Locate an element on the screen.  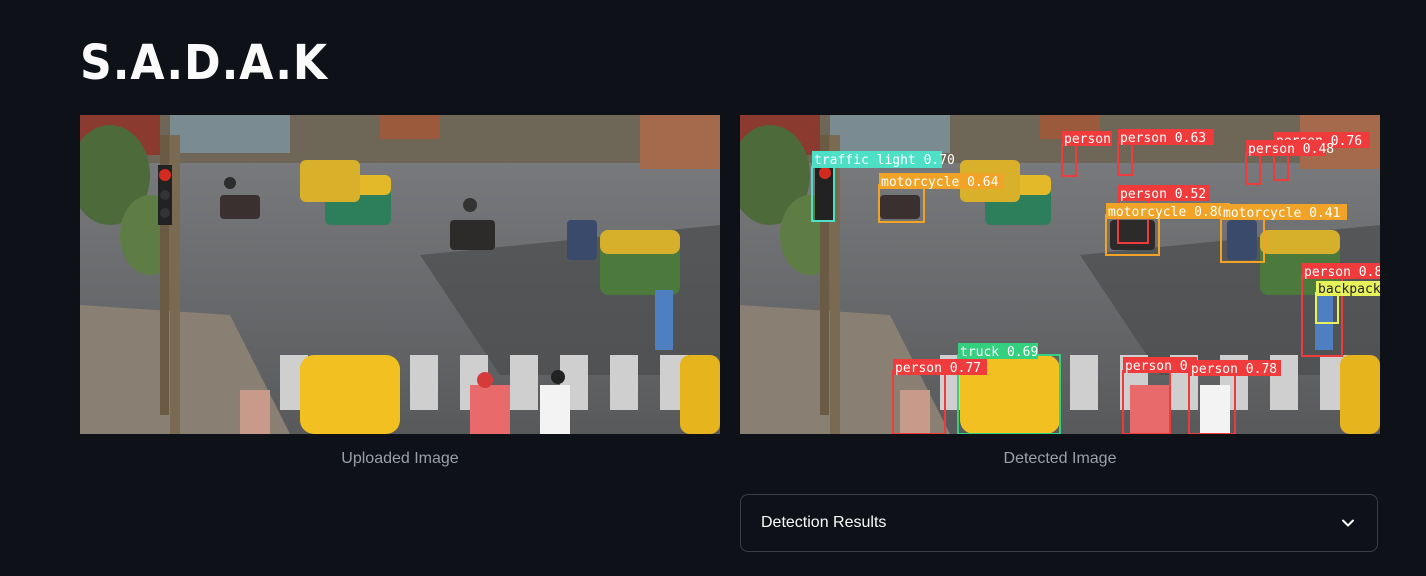
detected-image-caption: Detected Image is located at coordinates (1060, 458).